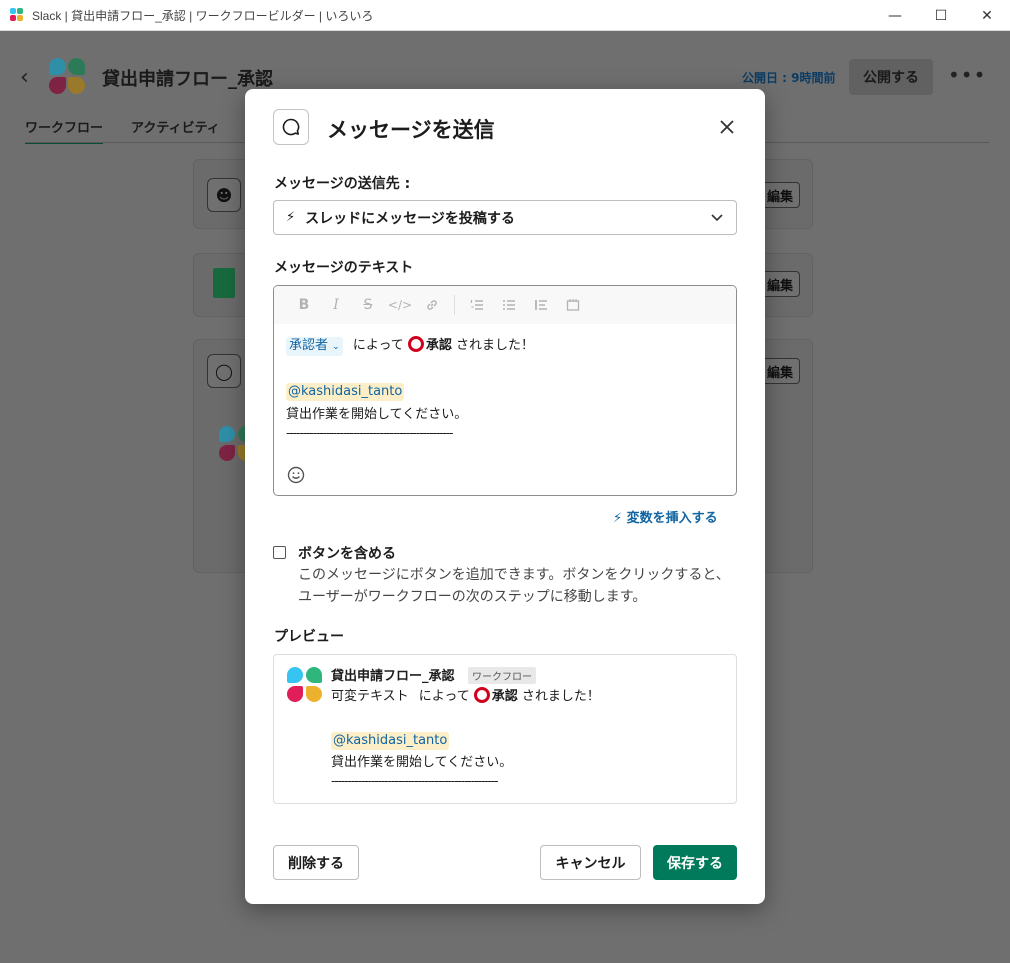 This screenshot has height=963, width=1010. What do you see at coordinates (717, 219) in the screenshot?
I see `chevron-down-icon` at bounding box center [717, 219].